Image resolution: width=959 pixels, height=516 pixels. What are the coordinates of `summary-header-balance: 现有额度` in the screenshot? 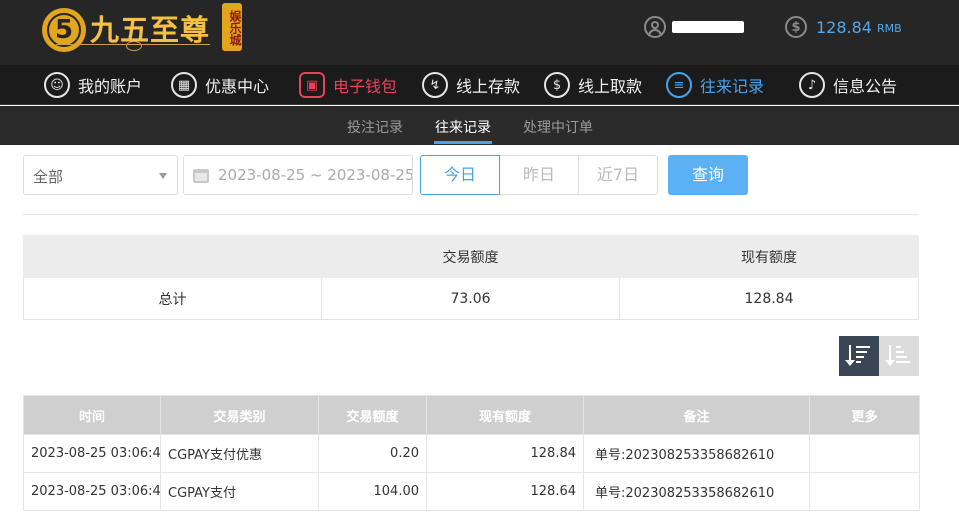 It's located at (769, 256).